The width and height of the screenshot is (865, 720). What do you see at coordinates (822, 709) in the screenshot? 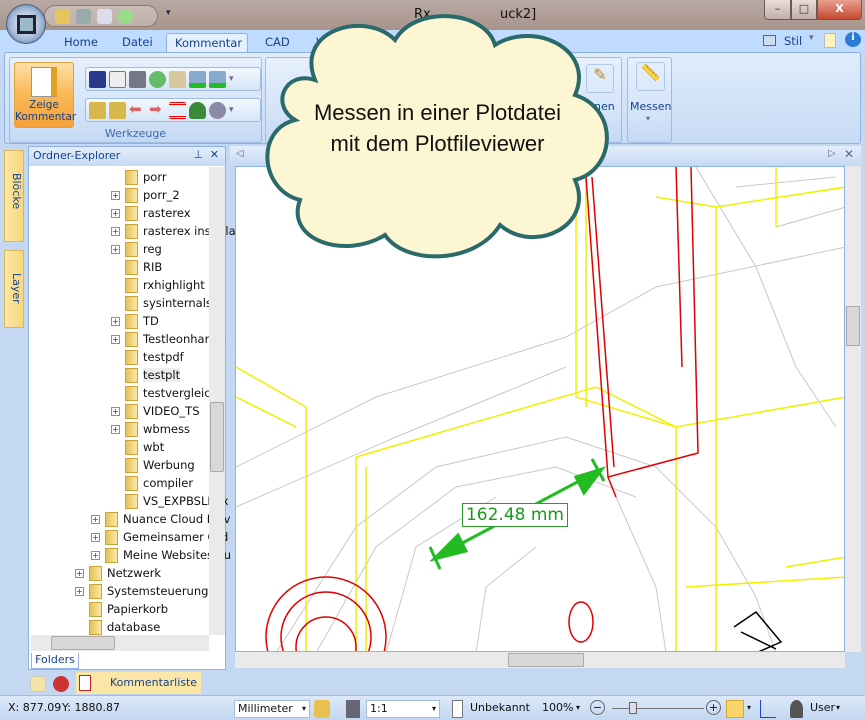
I see `user-menu: User` at bounding box center [822, 709].